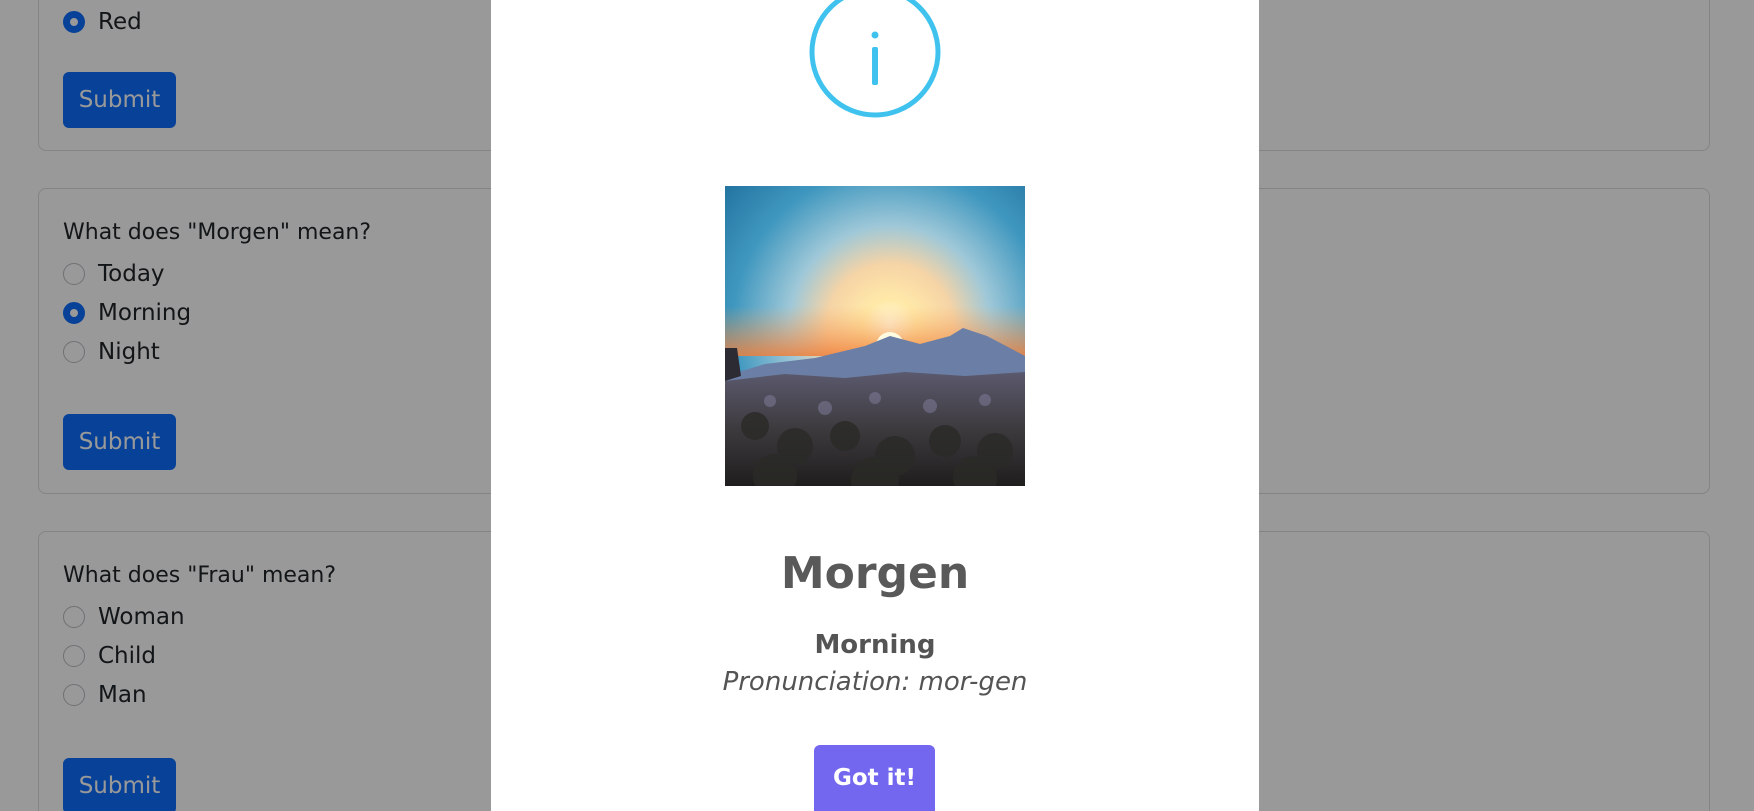 This screenshot has height=811, width=1754. What do you see at coordinates (875, 682) in the screenshot?
I see `pronunciation-text: Pronunciation: mor-gen` at bounding box center [875, 682].